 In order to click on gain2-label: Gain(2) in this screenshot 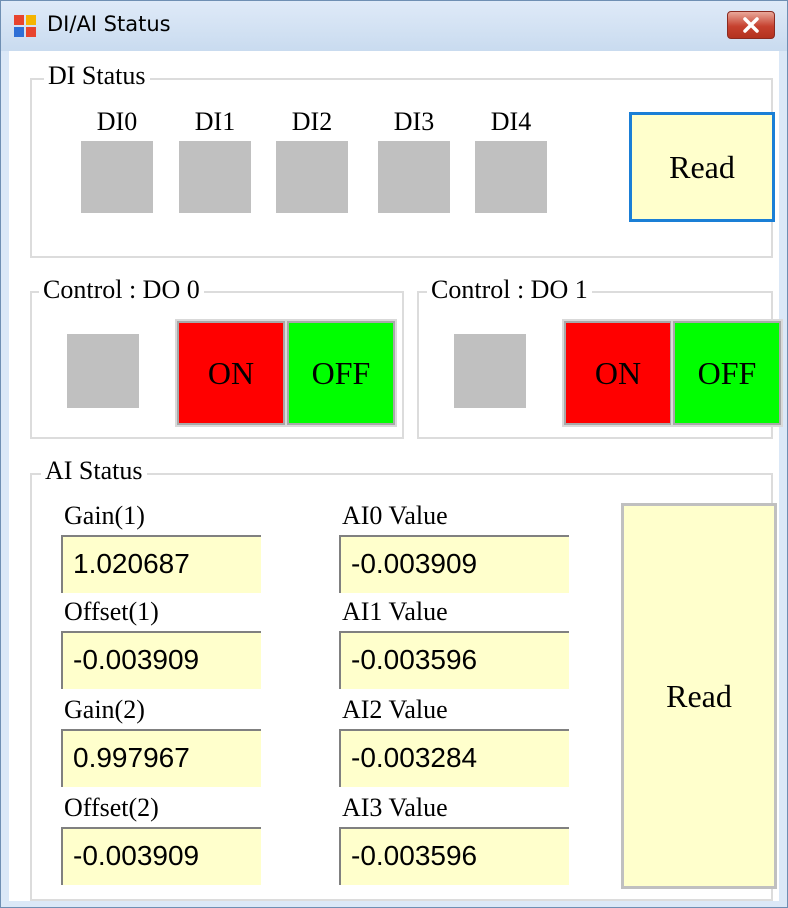, I will do `click(104, 709)`.